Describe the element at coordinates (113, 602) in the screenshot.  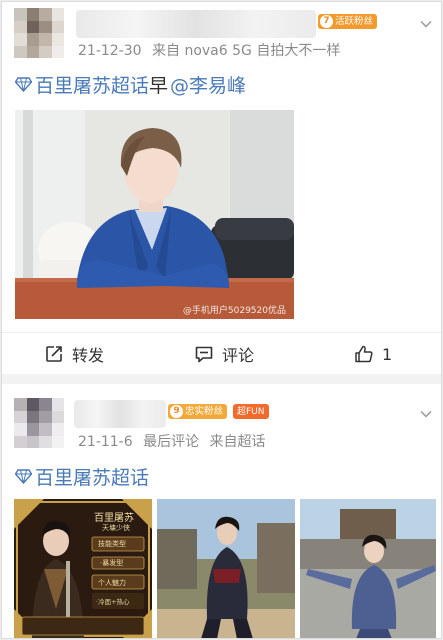
I see `card-tag: ·冷面+热心` at that location.